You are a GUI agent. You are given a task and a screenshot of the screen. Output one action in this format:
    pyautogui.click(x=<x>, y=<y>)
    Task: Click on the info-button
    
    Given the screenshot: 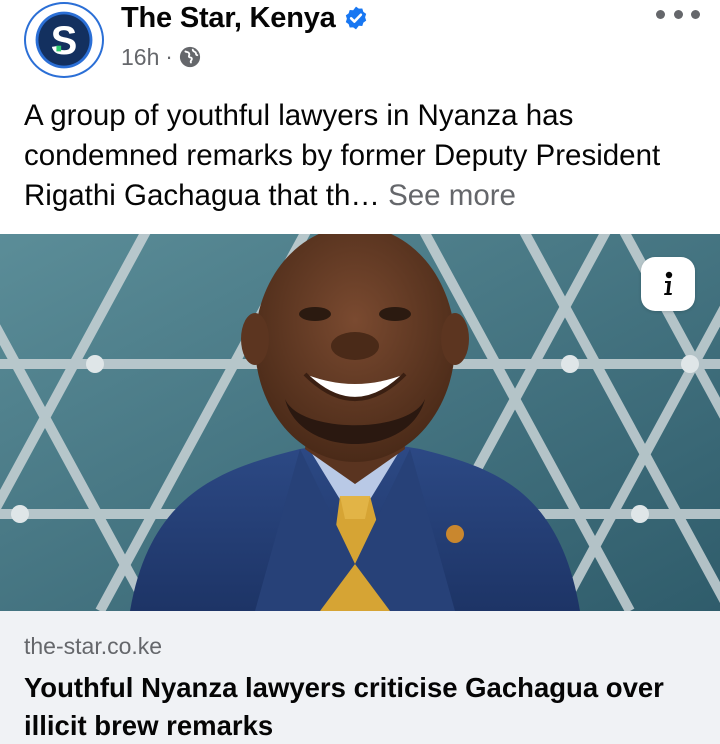 What is the action you would take?
    pyautogui.click(x=668, y=284)
    